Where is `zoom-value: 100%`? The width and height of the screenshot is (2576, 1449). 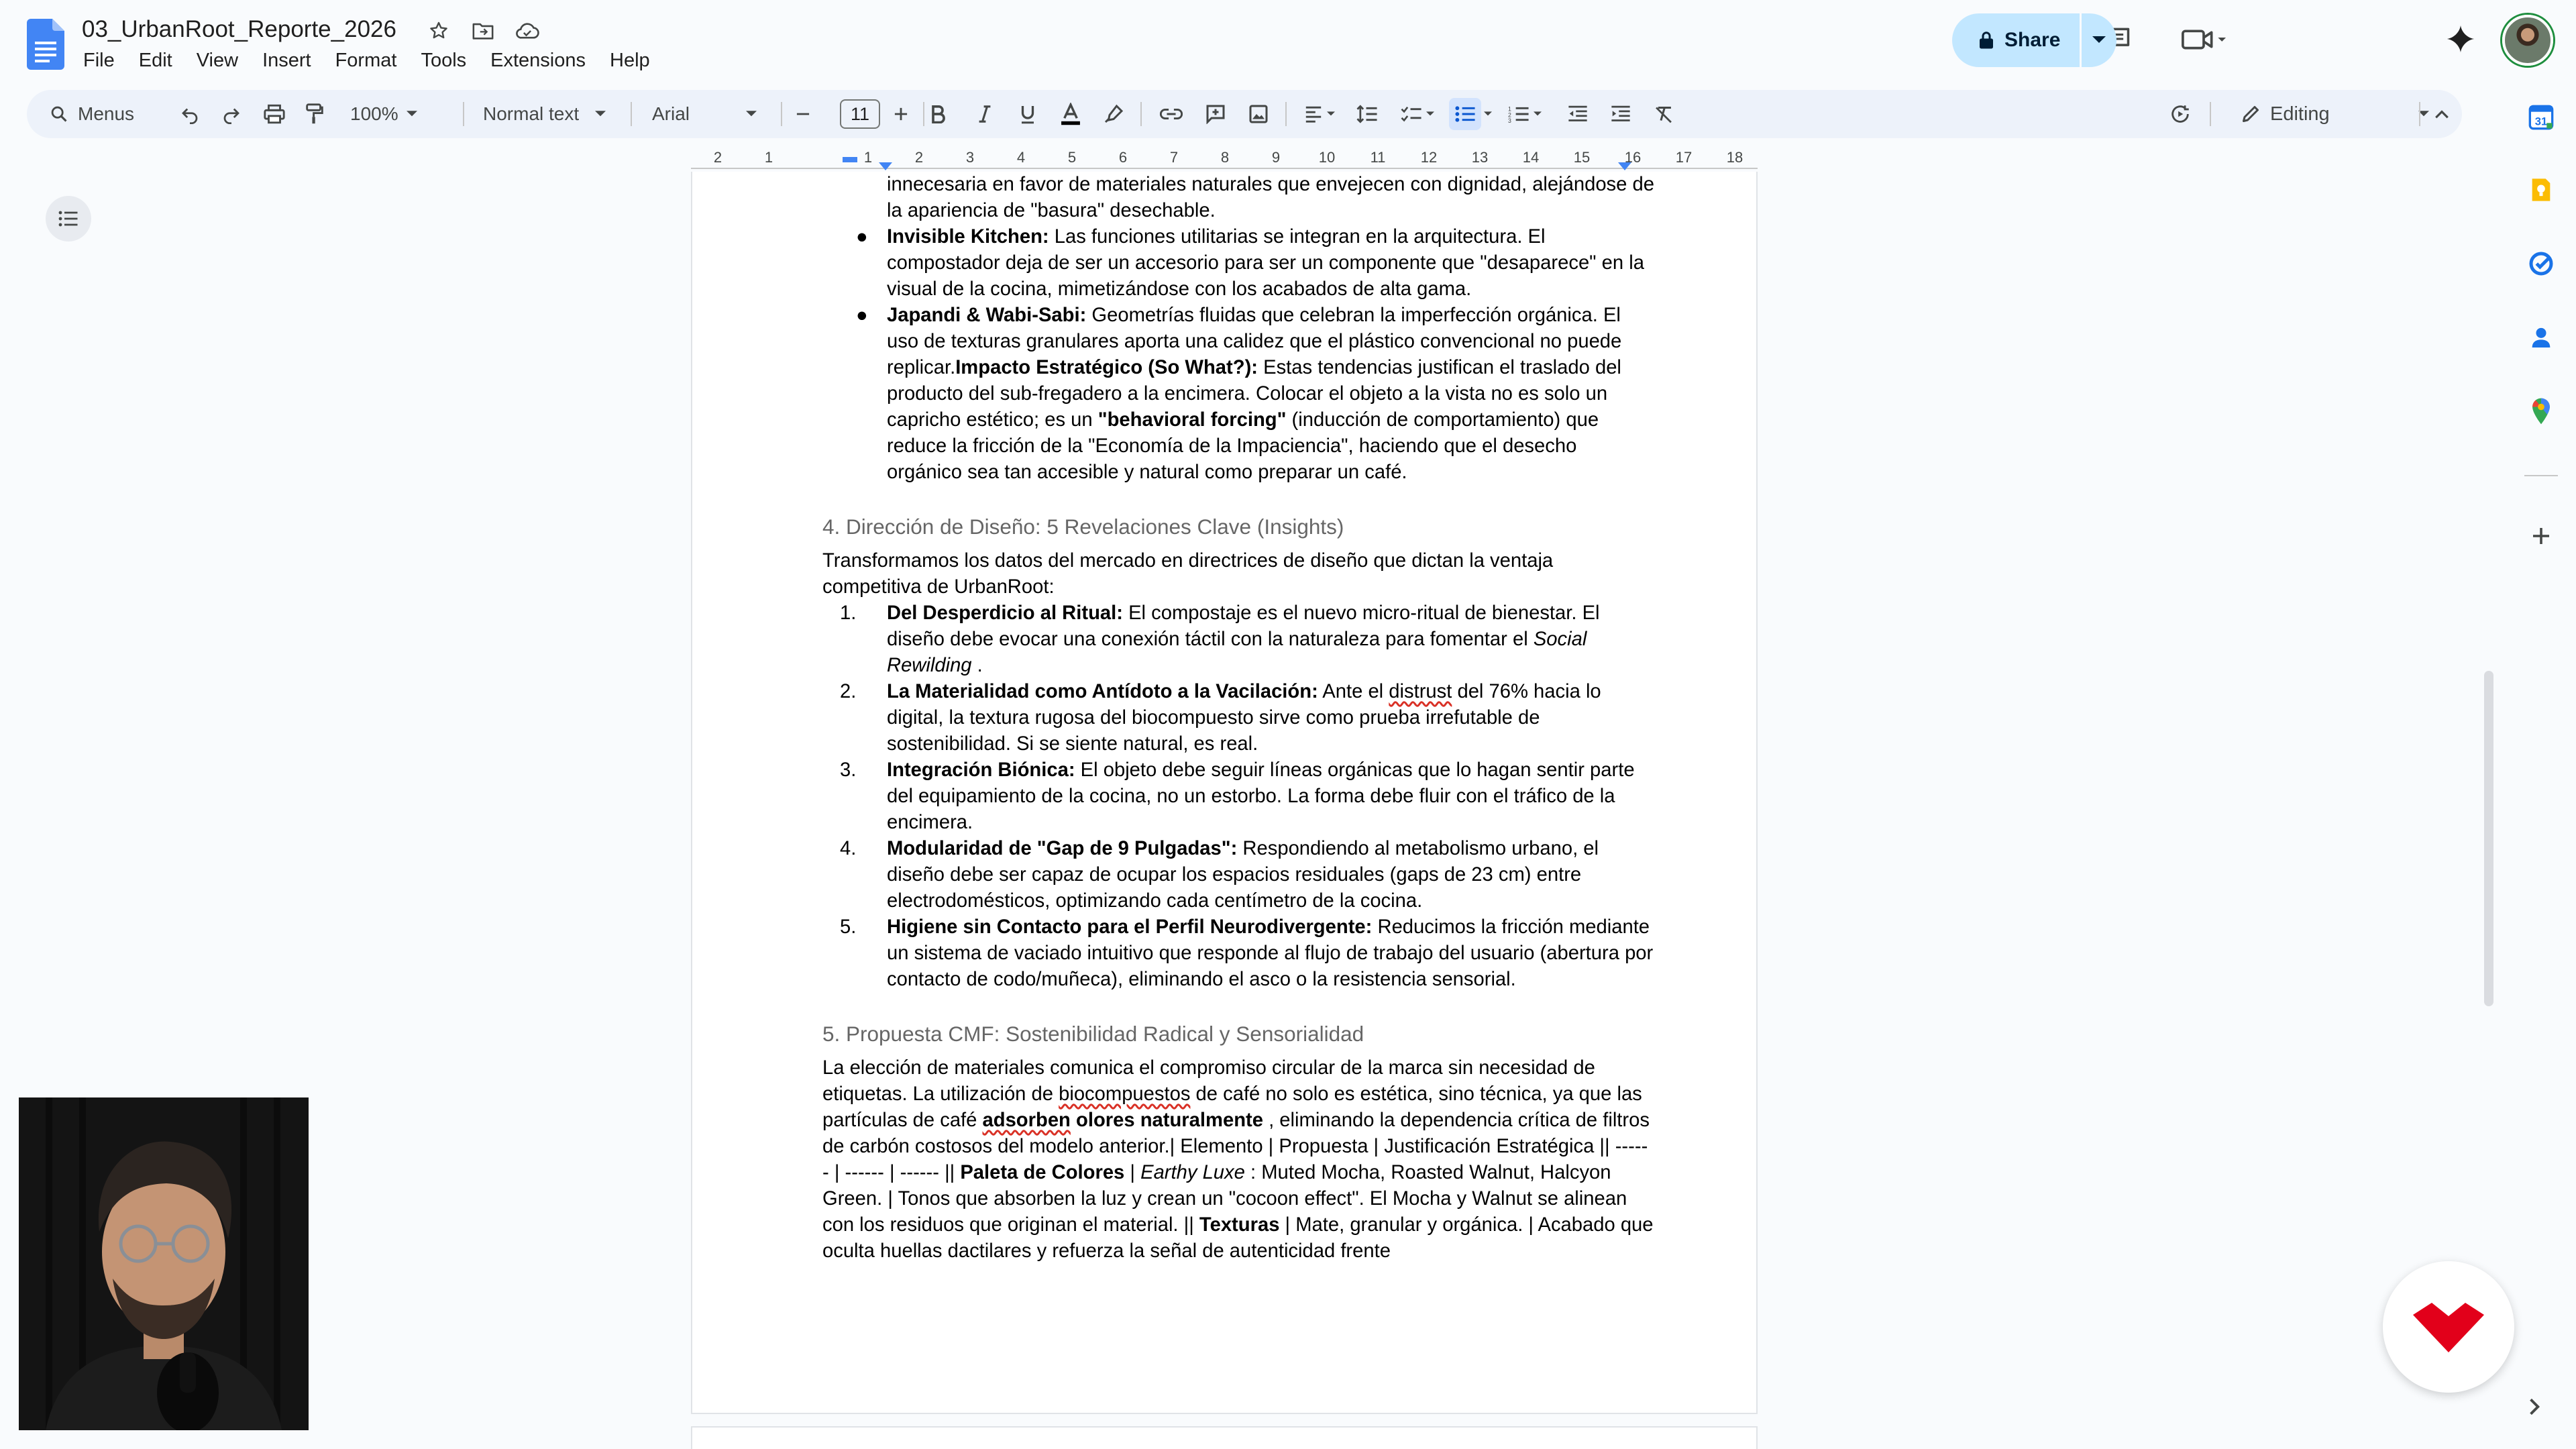 zoom-value: 100% is located at coordinates (374, 113).